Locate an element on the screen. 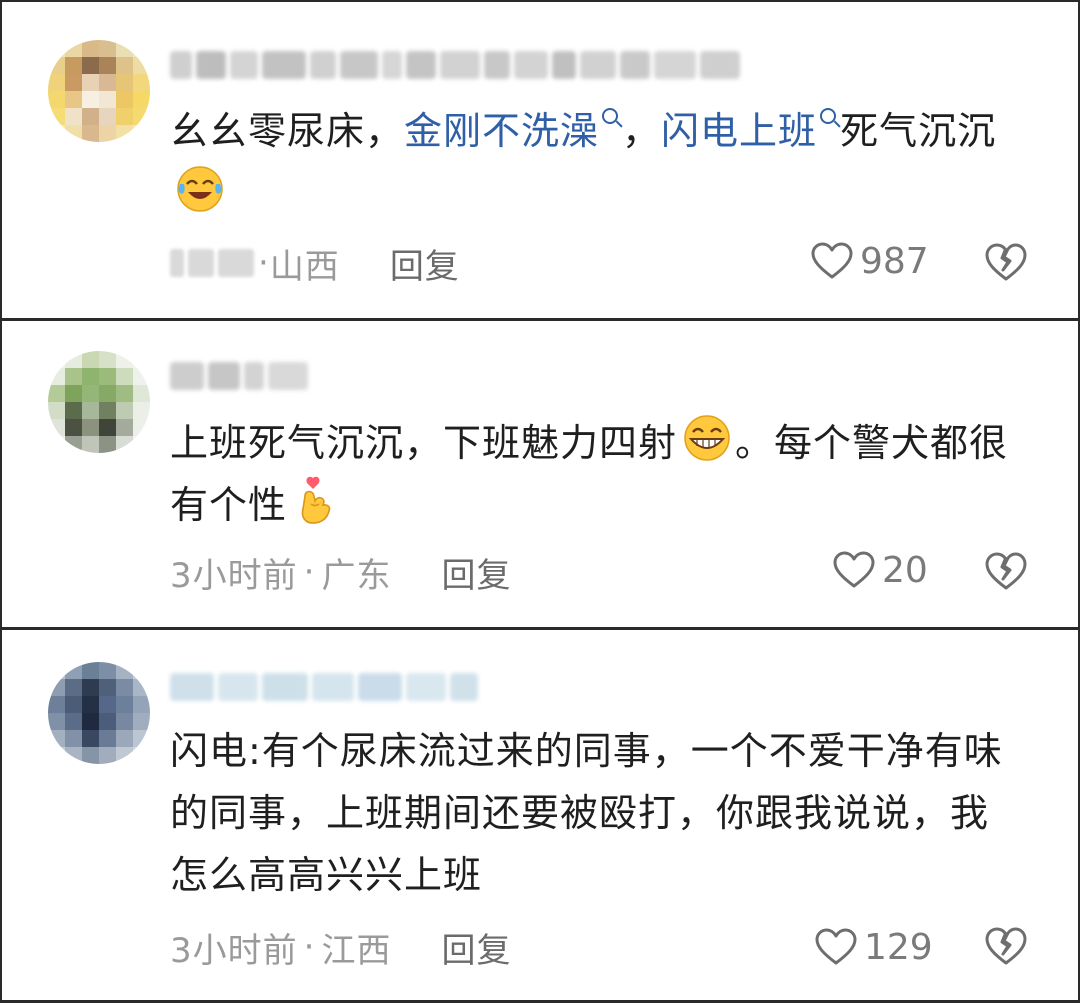  comment-meta: · 山西 回复 is located at coordinates (315, 263).